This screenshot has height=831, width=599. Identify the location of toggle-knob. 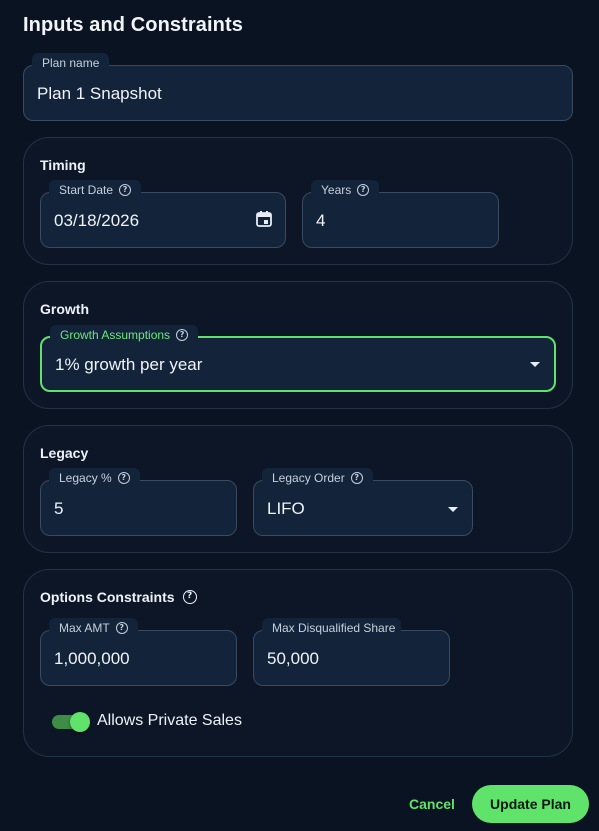
(80, 722).